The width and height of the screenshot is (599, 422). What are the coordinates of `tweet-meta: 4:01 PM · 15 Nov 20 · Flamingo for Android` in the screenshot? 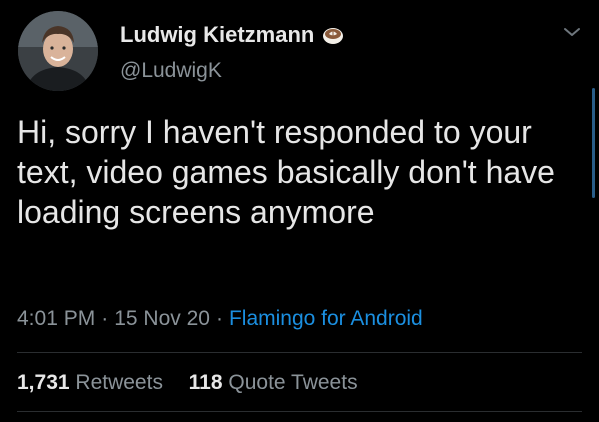 It's located at (220, 319).